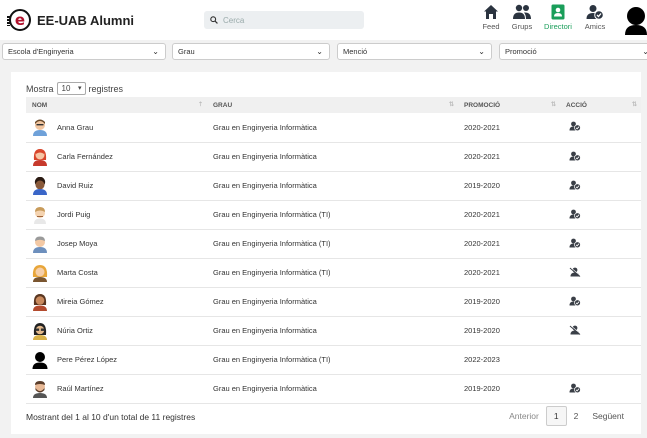 This screenshot has height=438, width=647. Describe the element at coordinates (80, 388) in the screenshot. I see `member-name: Raúl Martínez` at that location.